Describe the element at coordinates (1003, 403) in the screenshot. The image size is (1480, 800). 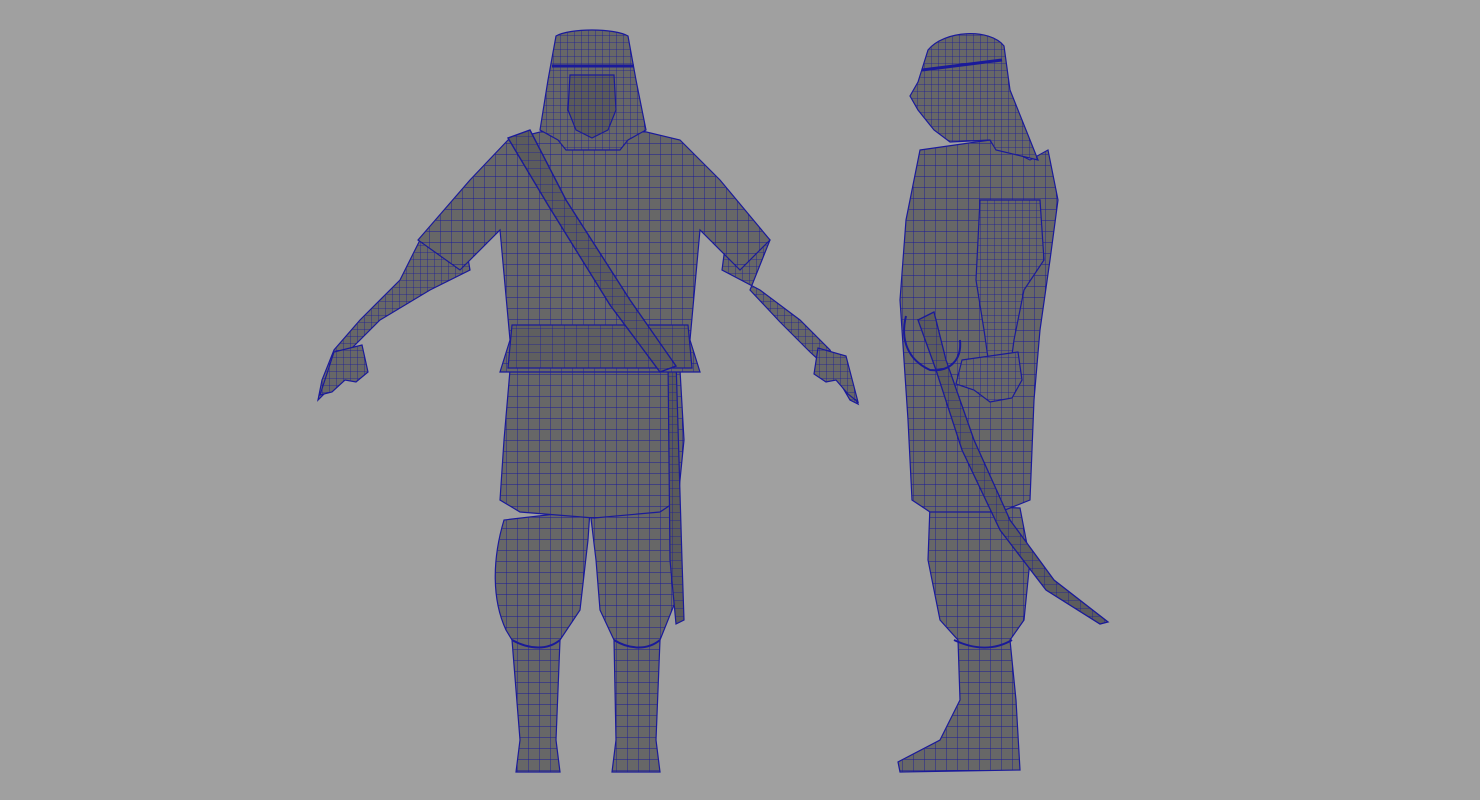
I see `character-side-view` at that location.